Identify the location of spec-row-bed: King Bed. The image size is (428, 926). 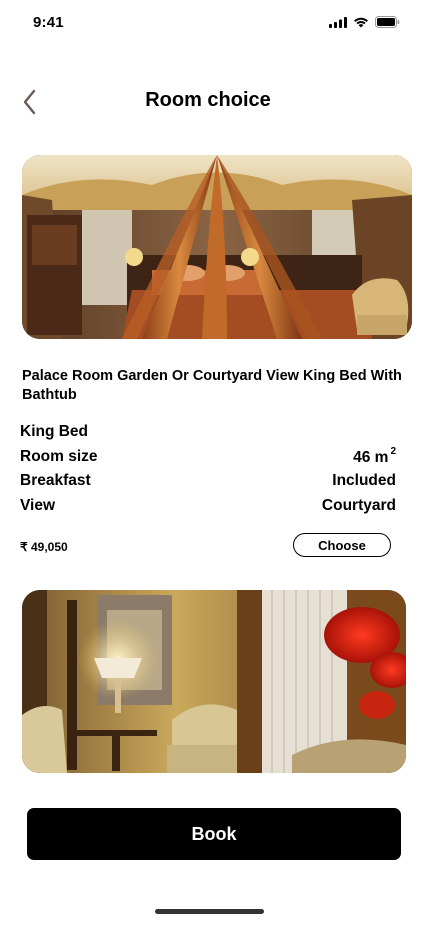
(208, 434).